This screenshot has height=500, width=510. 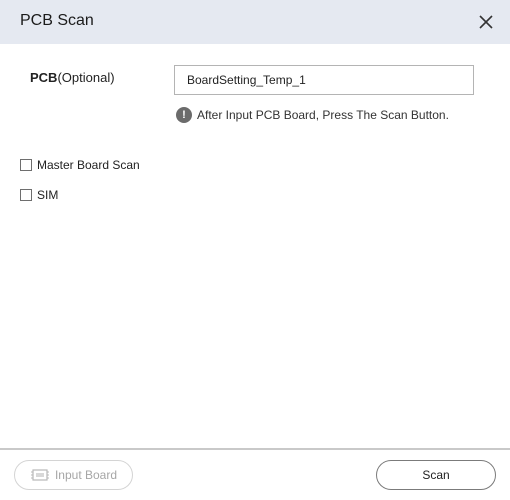 I want to click on close-icon, so click(x=486, y=22).